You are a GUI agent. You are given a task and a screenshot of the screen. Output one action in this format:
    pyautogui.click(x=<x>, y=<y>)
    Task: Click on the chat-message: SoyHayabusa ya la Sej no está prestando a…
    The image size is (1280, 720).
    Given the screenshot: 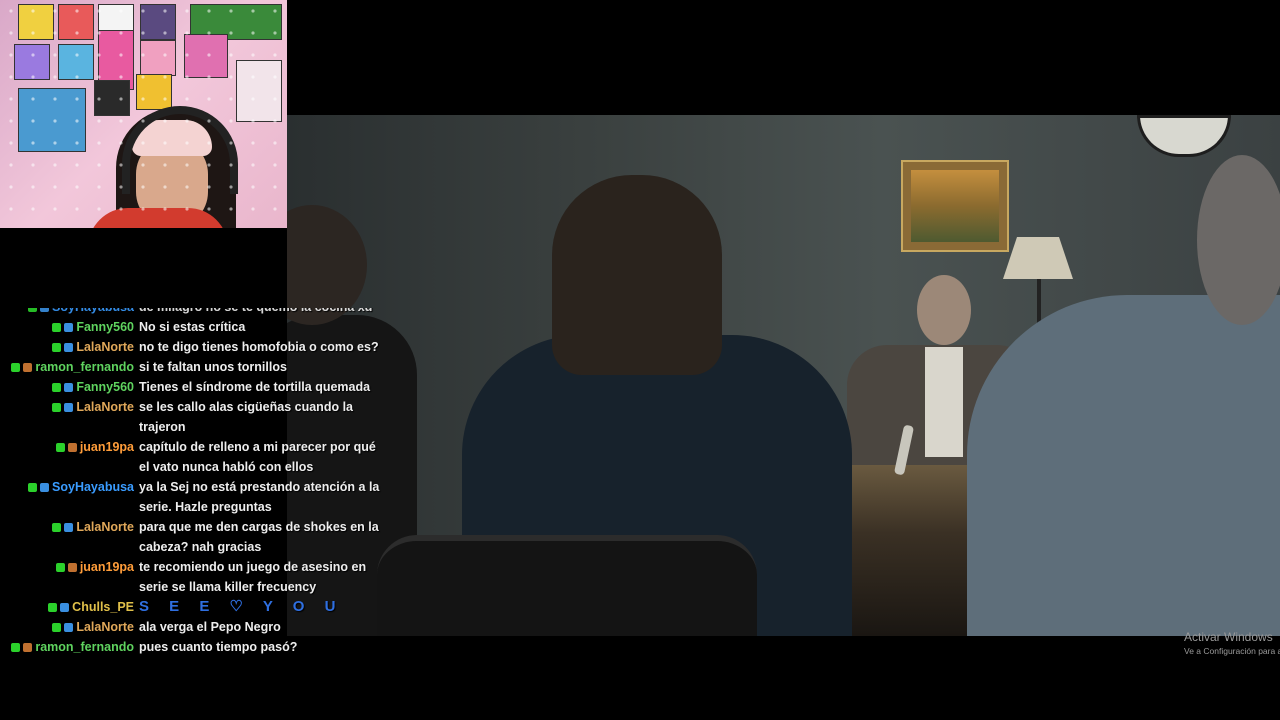 What is the action you would take?
    pyautogui.click(x=195, y=497)
    